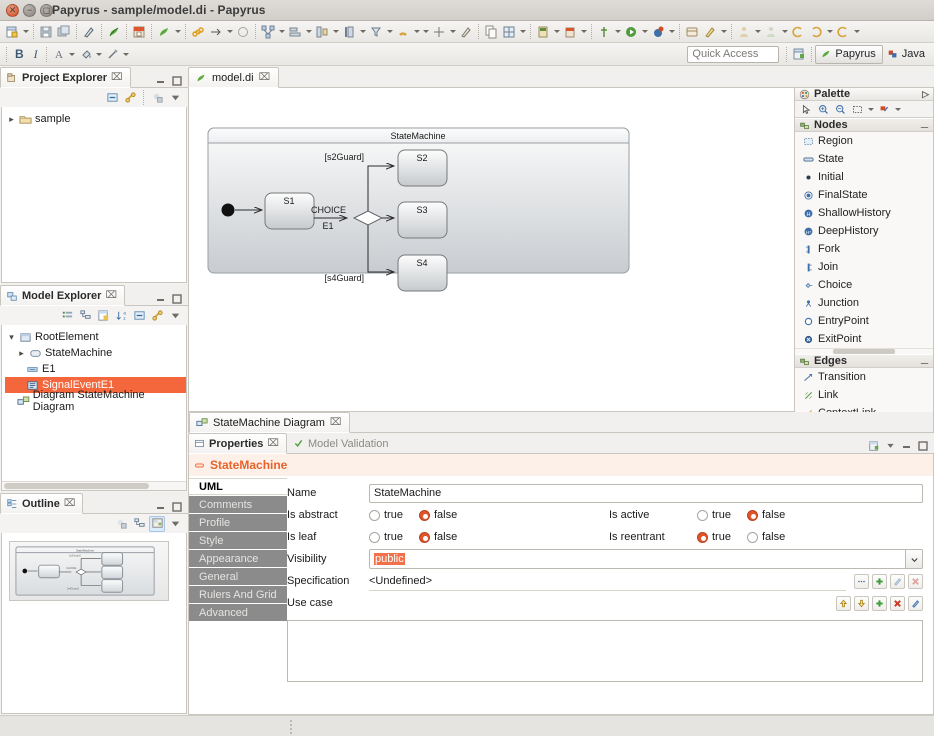 This screenshot has width=934, height=736. What do you see at coordinates (86, 54) in the screenshot?
I see `fill-color-icon` at bounding box center [86, 54].